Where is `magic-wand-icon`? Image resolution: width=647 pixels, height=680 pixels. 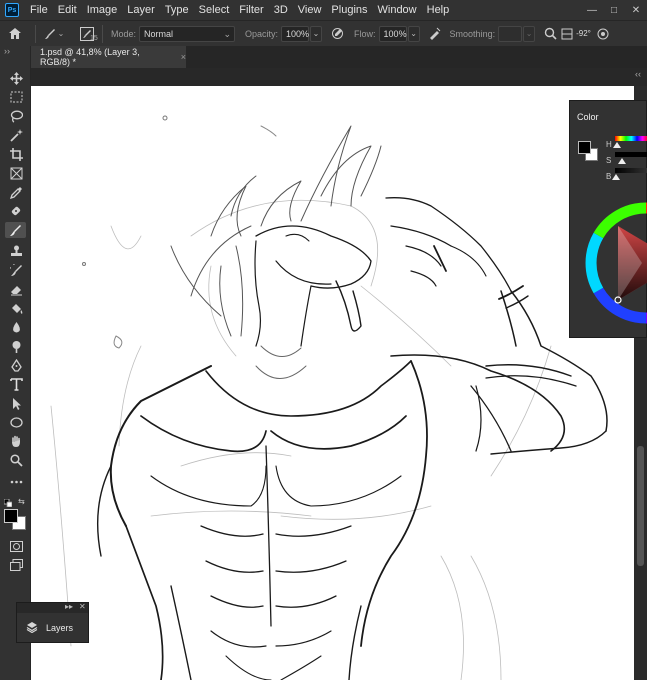 magic-wand-icon is located at coordinates (16, 135).